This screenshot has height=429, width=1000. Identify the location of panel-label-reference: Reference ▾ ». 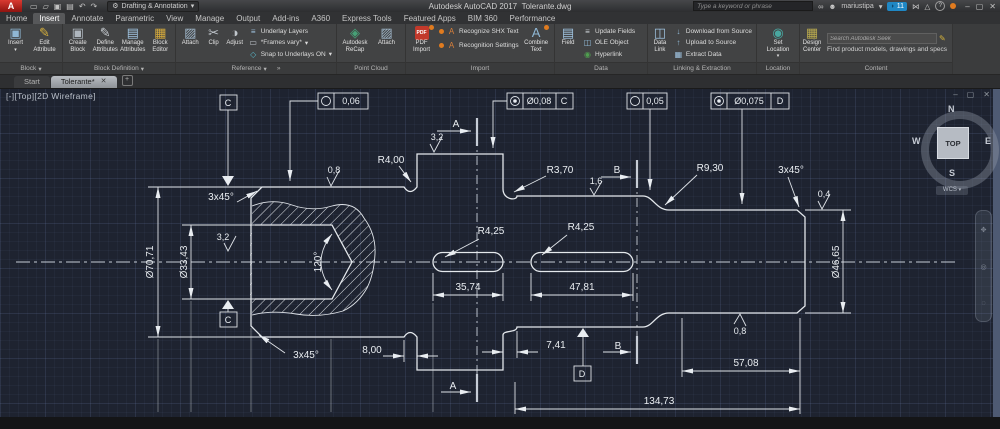
(256, 68).